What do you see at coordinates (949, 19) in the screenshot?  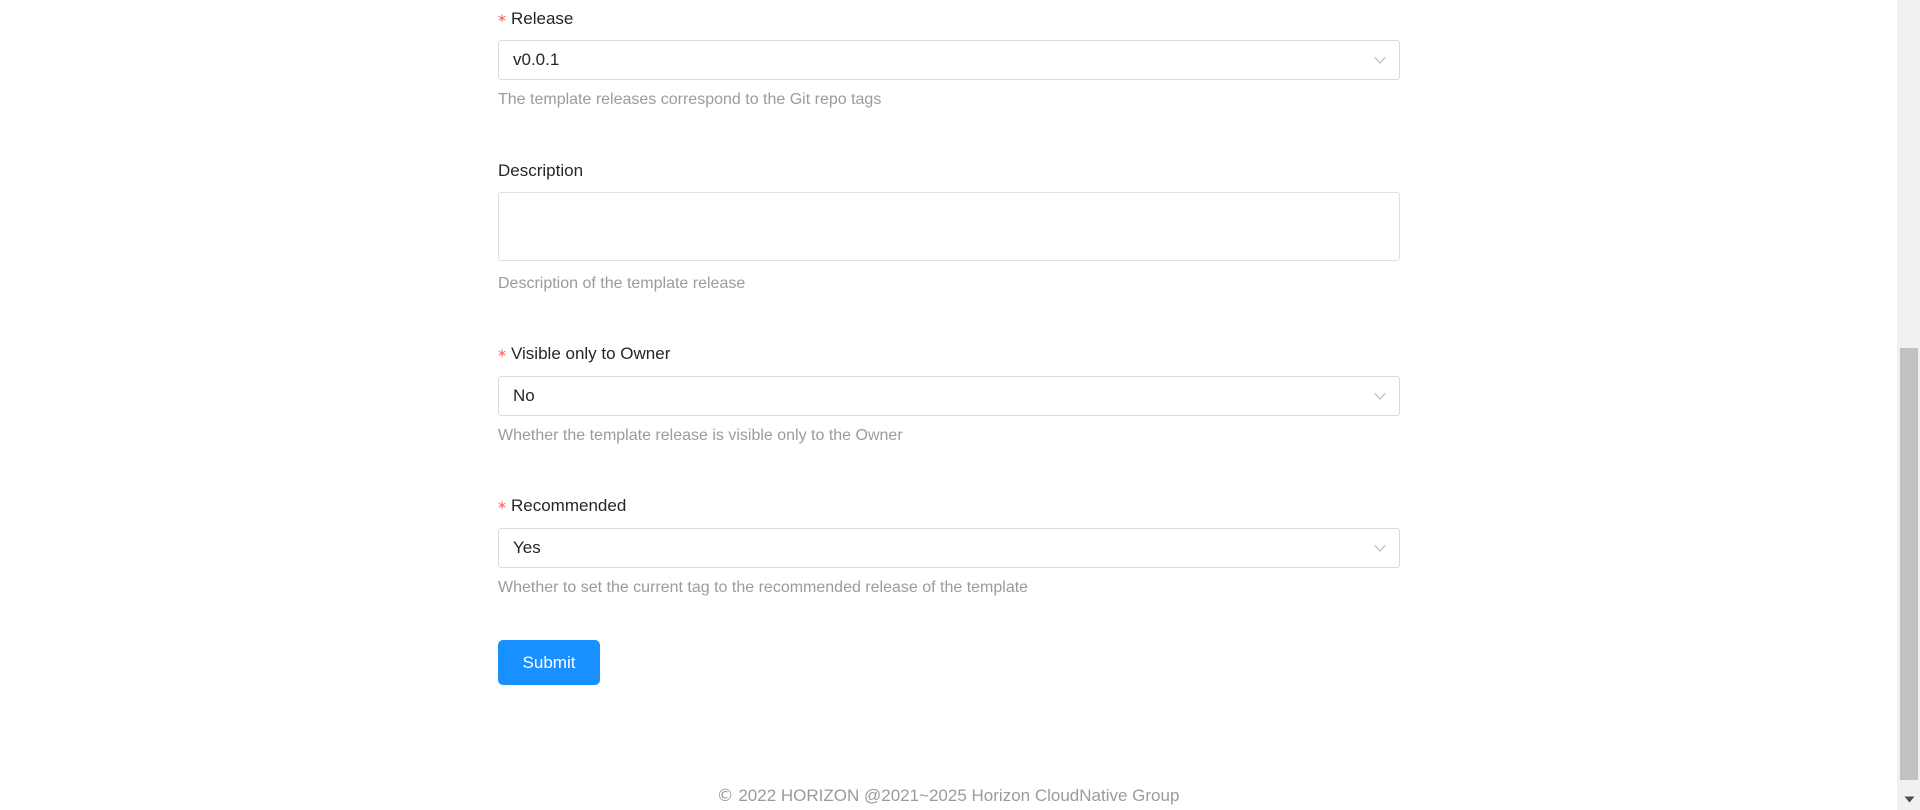 I see `field-release-label: * Release` at bounding box center [949, 19].